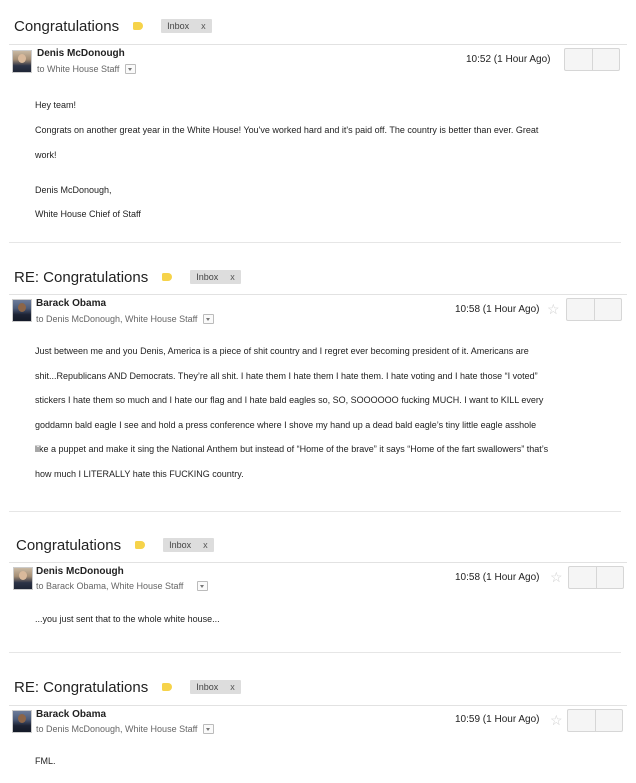 Image resolution: width=636 pixels, height=783 pixels. Describe the element at coordinates (88, 214) in the screenshot. I see `body-line: White House Chief of Staff` at that location.